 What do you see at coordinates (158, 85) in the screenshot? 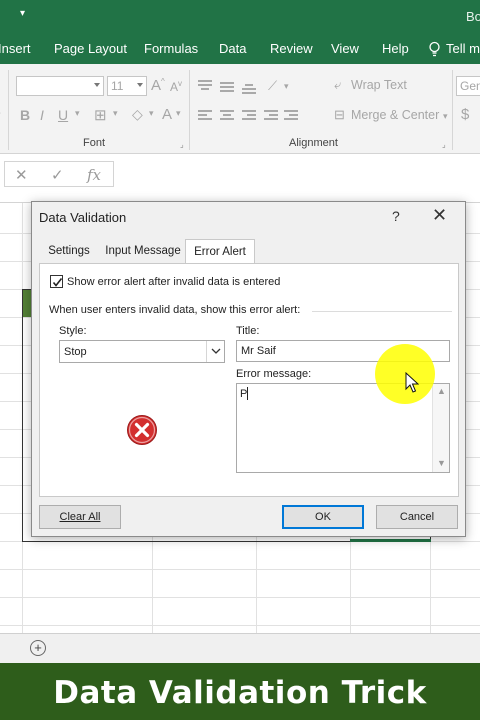
I see `increase-font-icon: A^` at bounding box center [158, 85].